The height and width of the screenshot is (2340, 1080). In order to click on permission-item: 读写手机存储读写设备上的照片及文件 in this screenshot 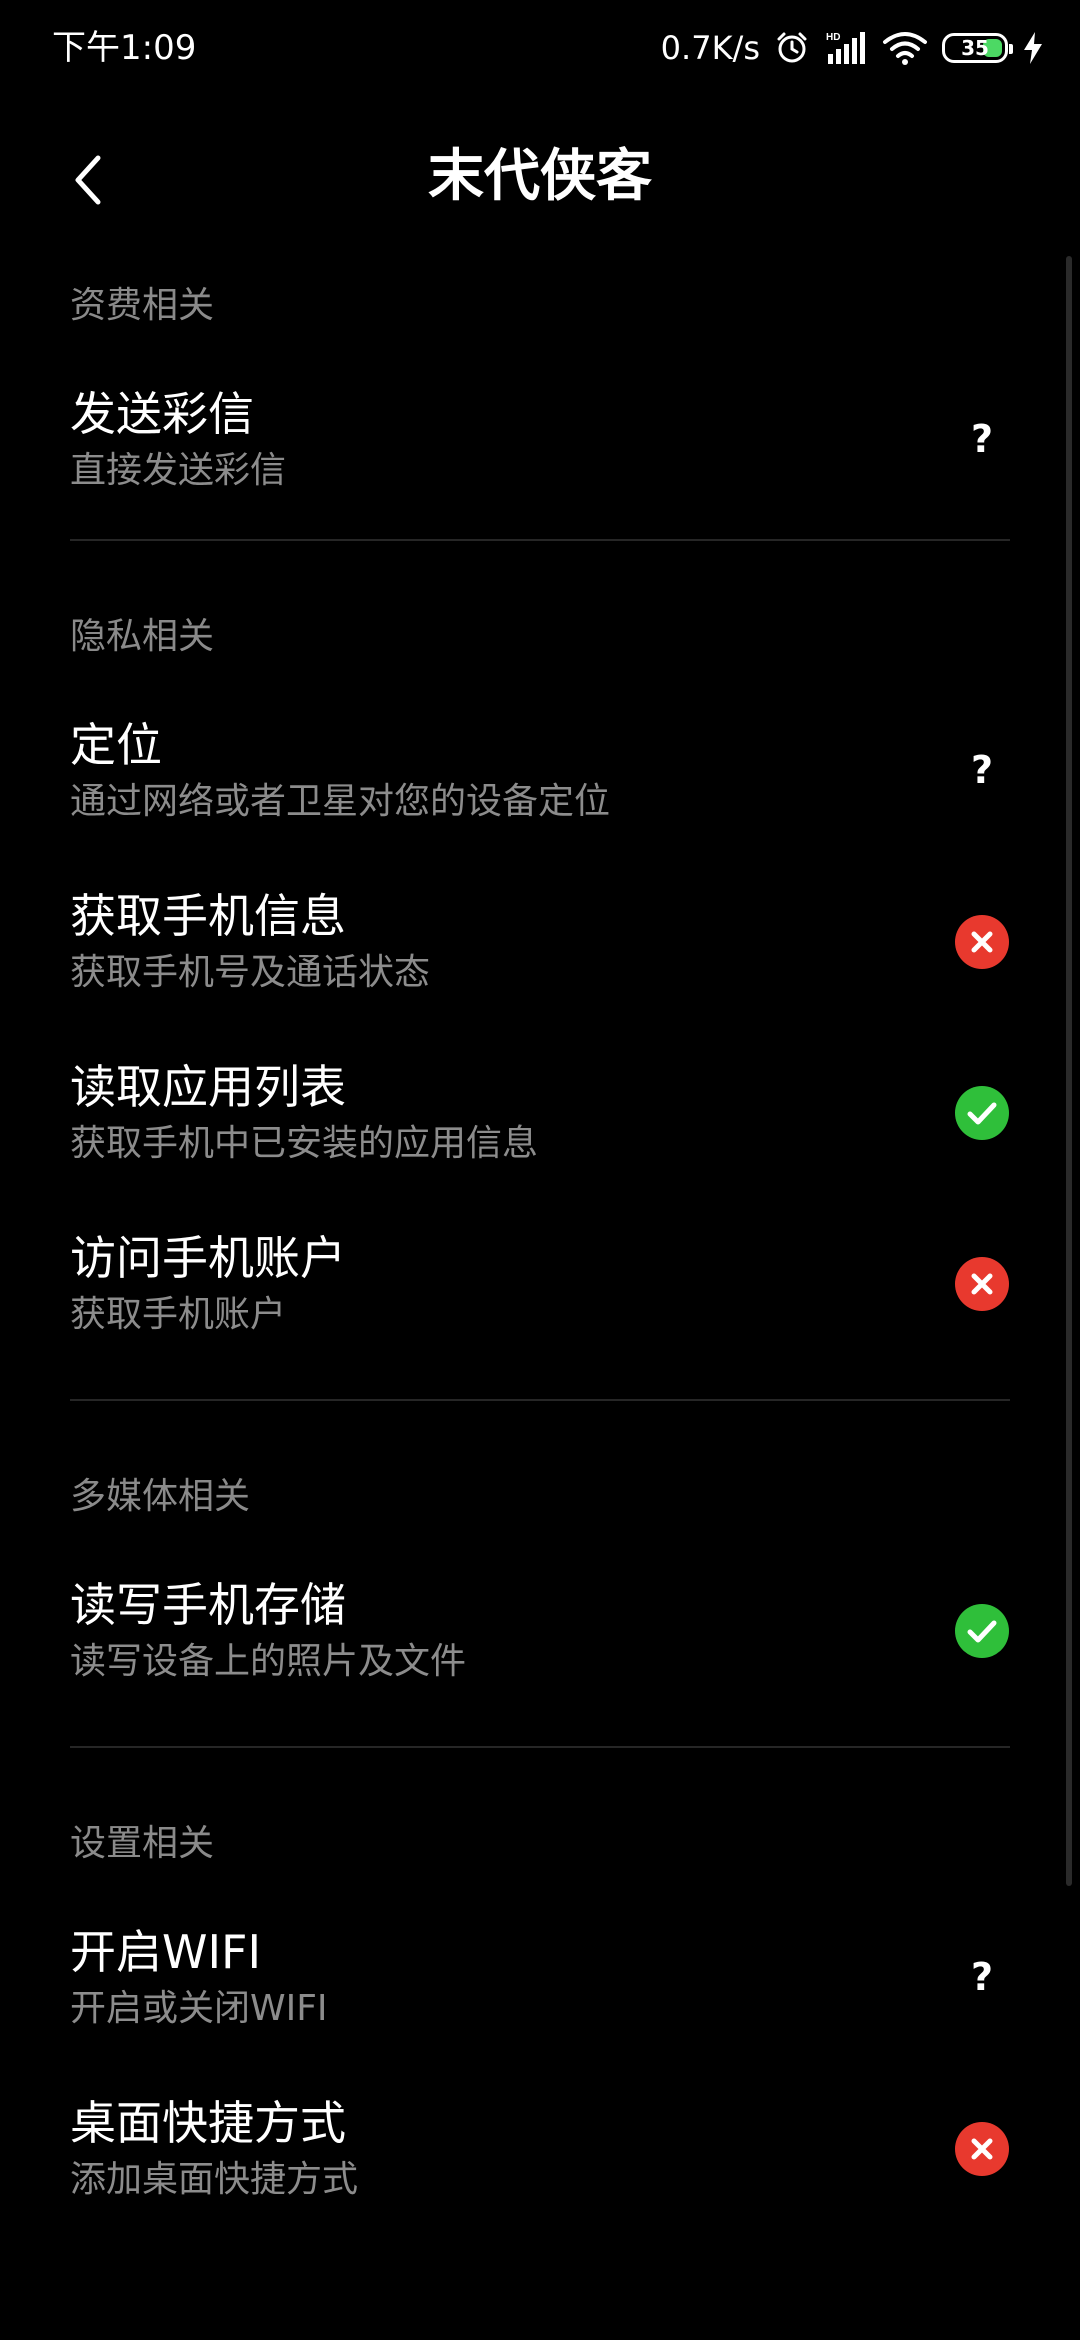, I will do `click(540, 1632)`.